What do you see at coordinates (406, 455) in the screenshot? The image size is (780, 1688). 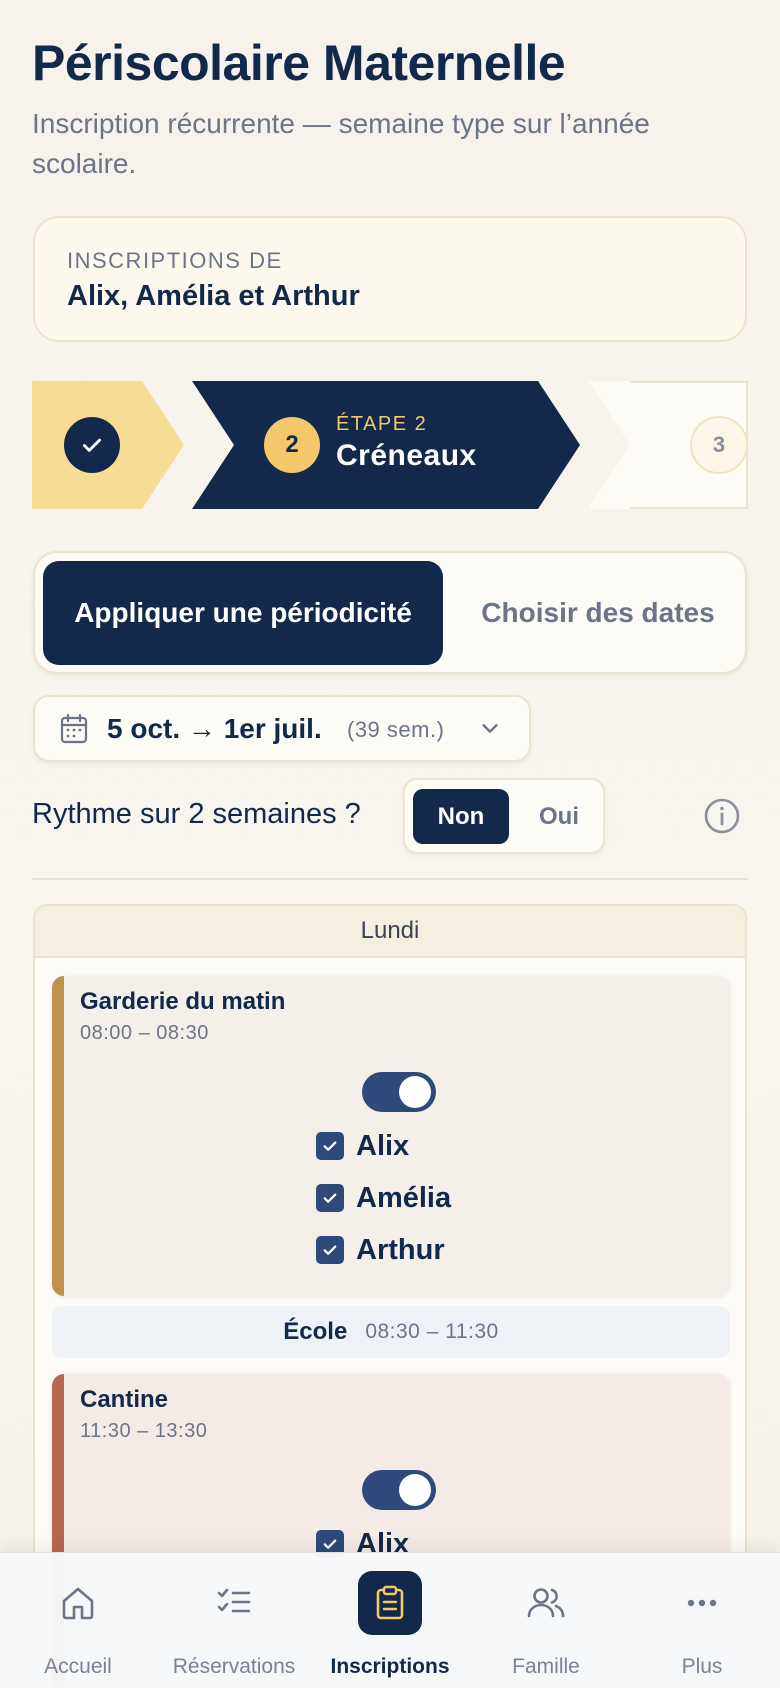 I see `step-2-name: Créneaux` at bounding box center [406, 455].